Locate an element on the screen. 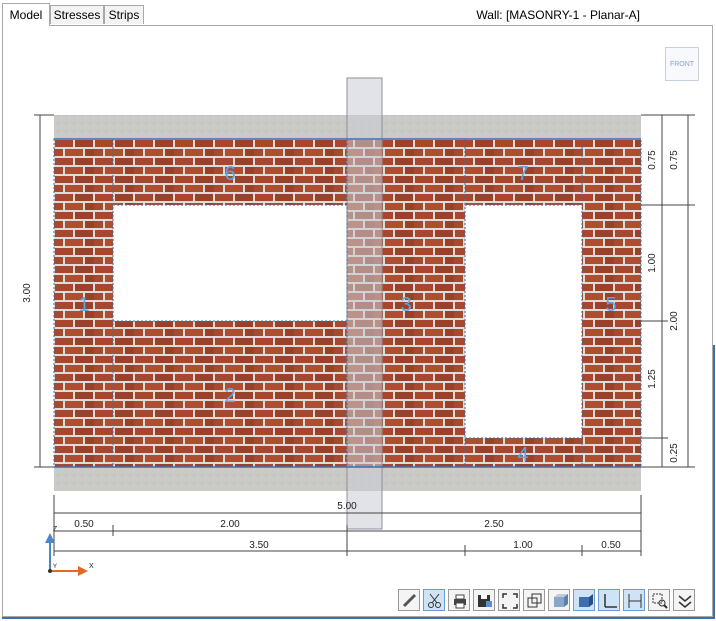 This screenshot has height=621, width=716. svg-text: 2.50 is located at coordinates (494, 524).